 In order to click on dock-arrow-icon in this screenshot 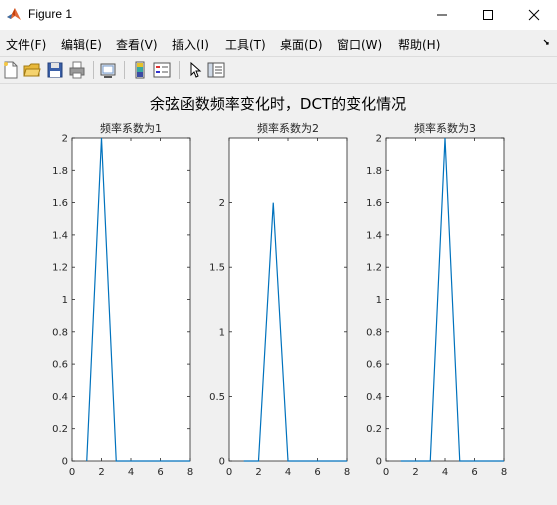, I will do `click(547, 41)`.